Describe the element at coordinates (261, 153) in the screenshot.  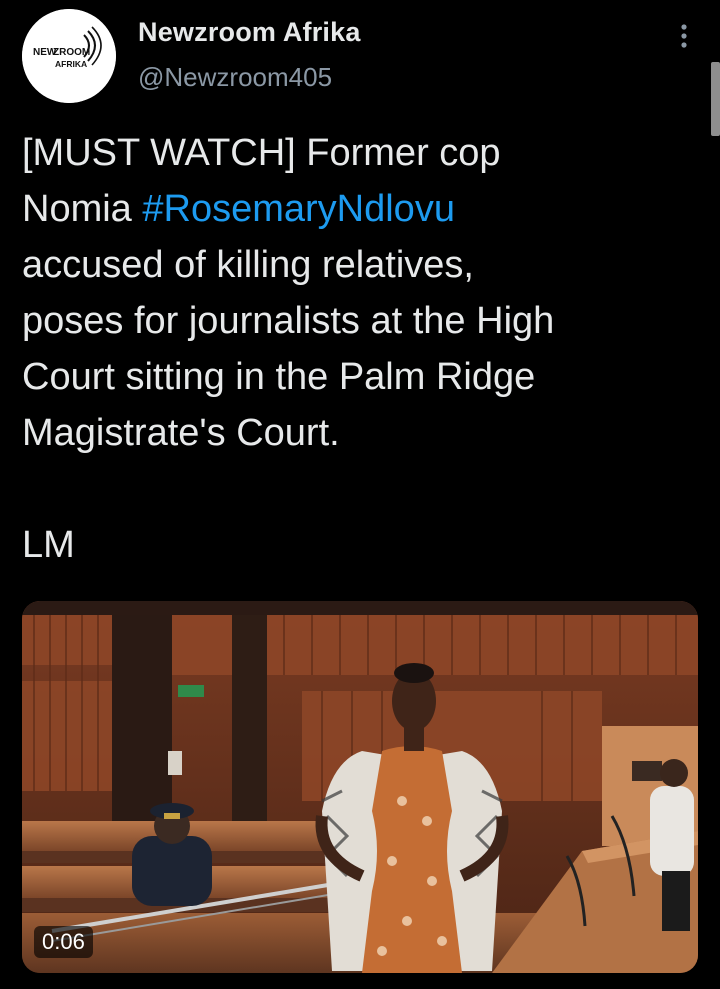
I see `tweet-line: [MUST WATCH] Former cop` at that location.